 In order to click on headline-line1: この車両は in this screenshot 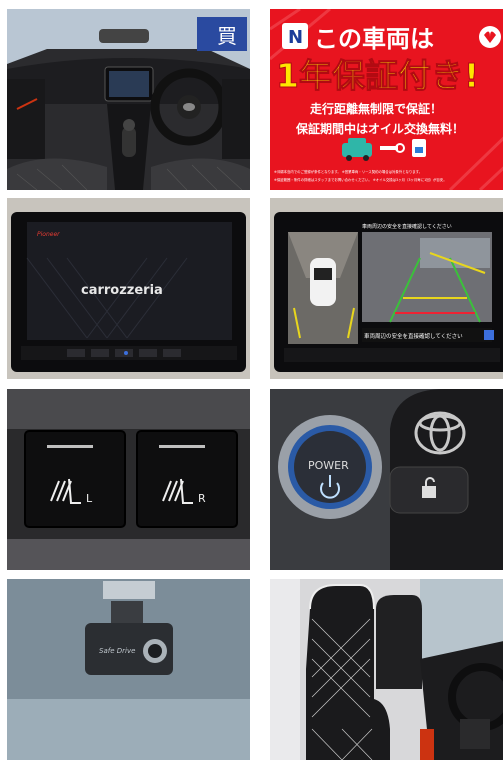, I will do `click(374, 39)`.